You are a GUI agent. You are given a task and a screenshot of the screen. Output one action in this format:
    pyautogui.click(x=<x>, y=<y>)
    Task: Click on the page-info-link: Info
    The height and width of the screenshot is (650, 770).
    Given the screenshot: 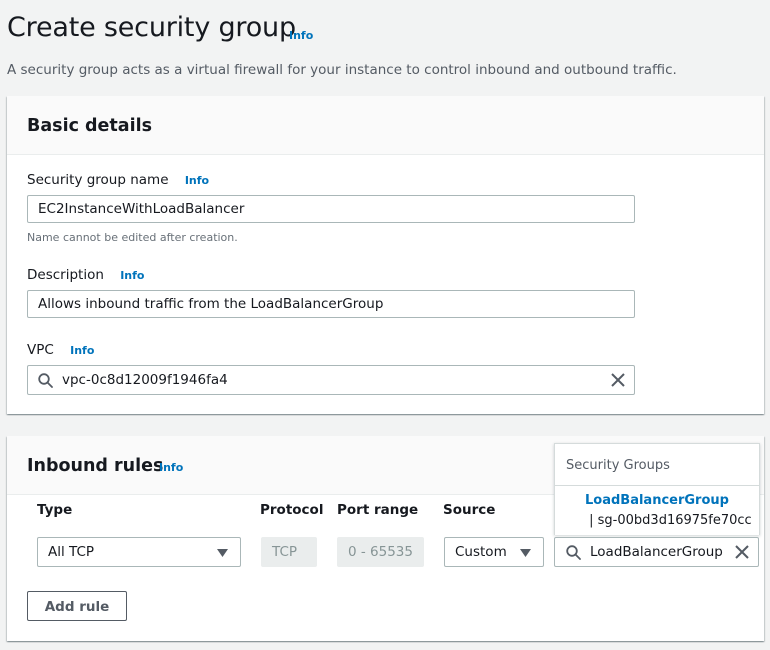 What is the action you would take?
    pyautogui.click(x=301, y=35)
    